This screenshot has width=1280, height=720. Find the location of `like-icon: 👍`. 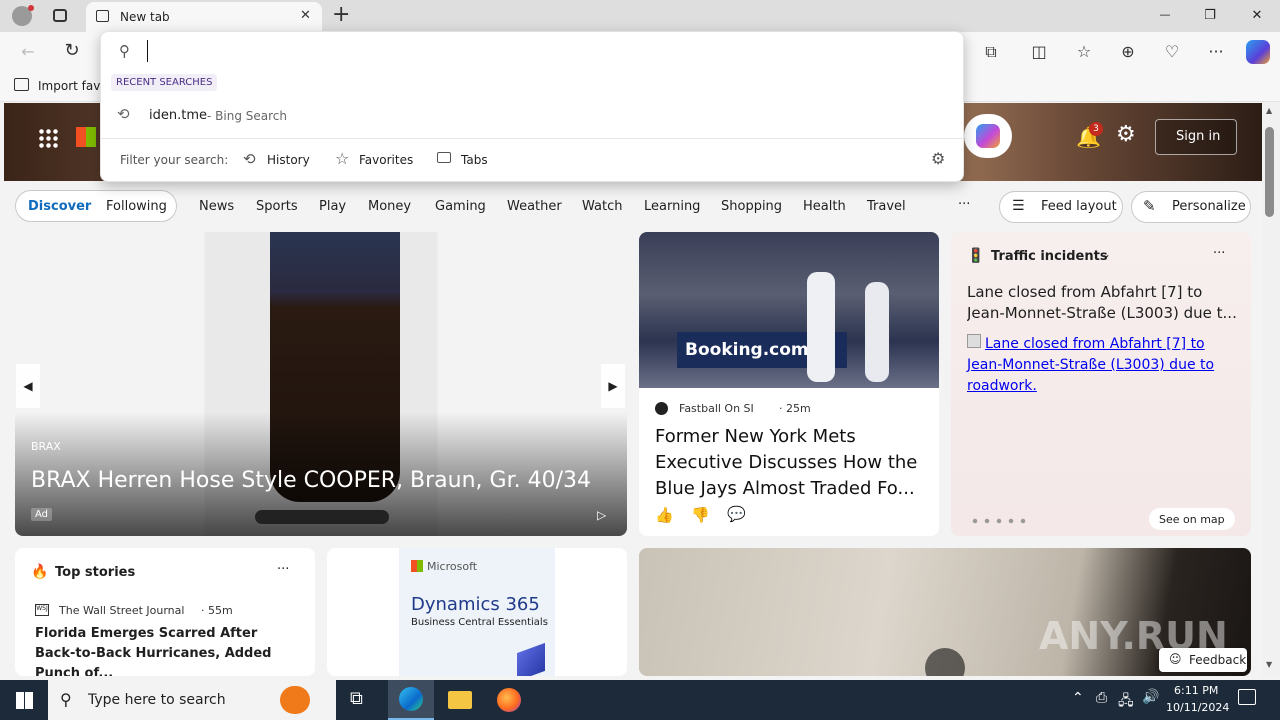

like-icon: 👍 is located at coordinates (664, 515).